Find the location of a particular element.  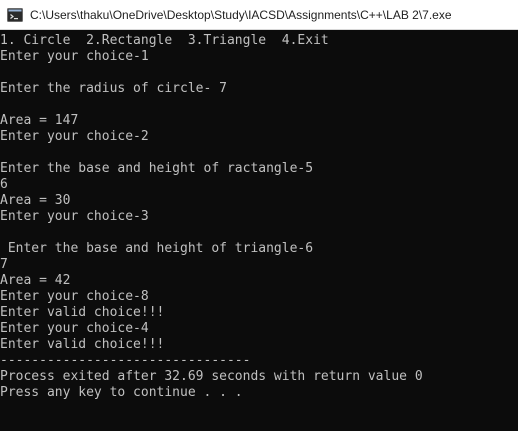

console-line: Enter the base and height of ractangle-5 is located at coordinates (157, 168).